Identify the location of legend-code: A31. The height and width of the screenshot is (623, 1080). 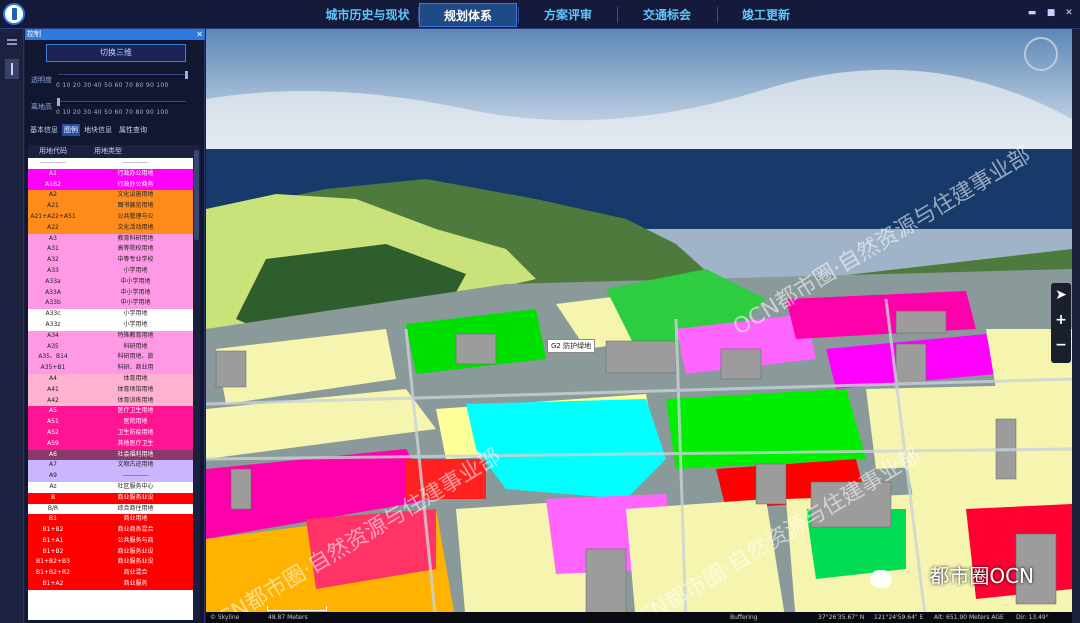
(53, 249).